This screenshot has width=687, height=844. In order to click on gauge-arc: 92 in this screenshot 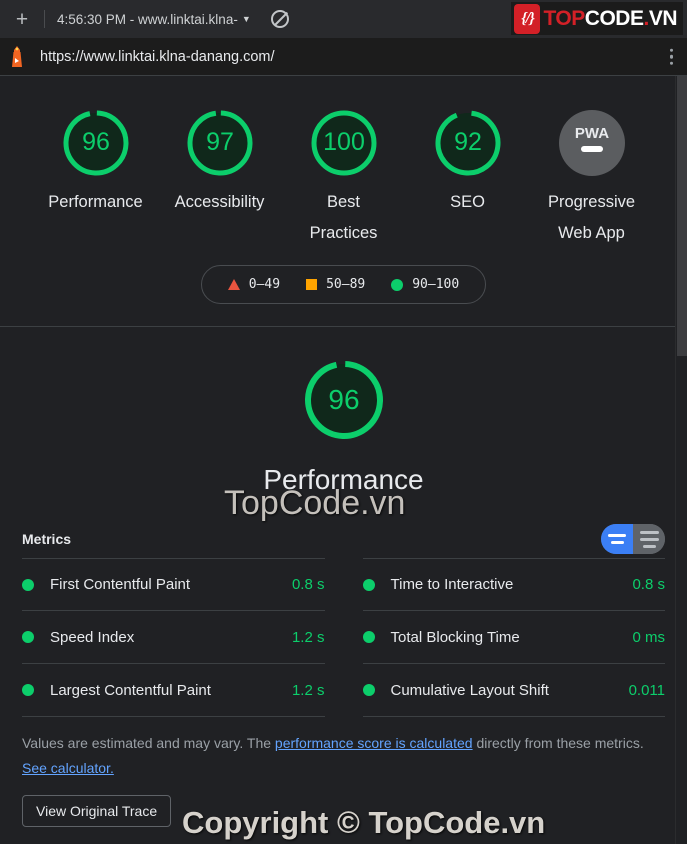, I will do `click(467, 143)`.